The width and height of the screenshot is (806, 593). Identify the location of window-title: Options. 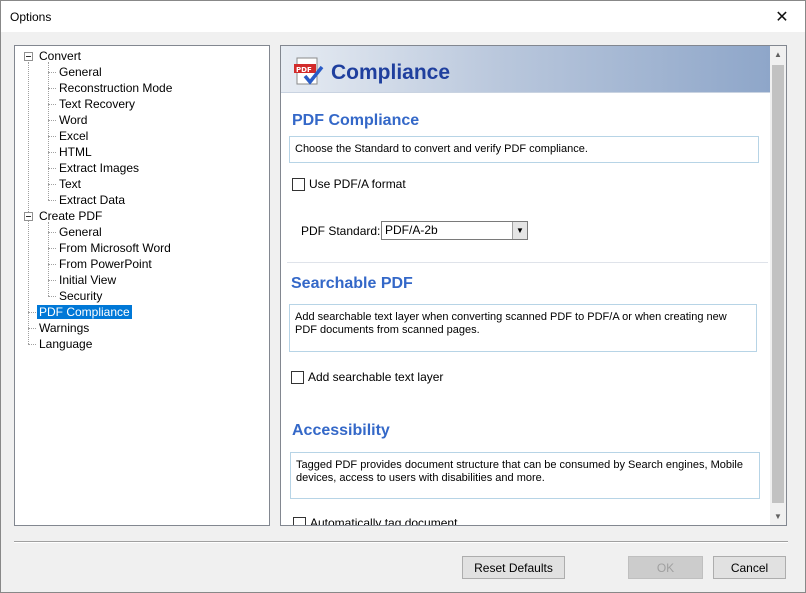
(31, 17).